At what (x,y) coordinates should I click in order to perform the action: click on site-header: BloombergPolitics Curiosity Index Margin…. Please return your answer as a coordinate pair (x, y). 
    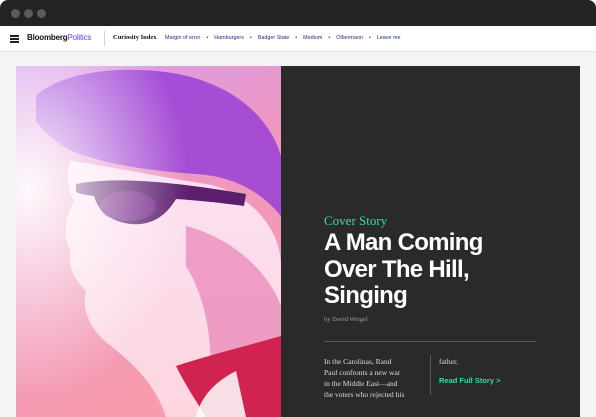
    Looking at the image, I should click on (298, 39).